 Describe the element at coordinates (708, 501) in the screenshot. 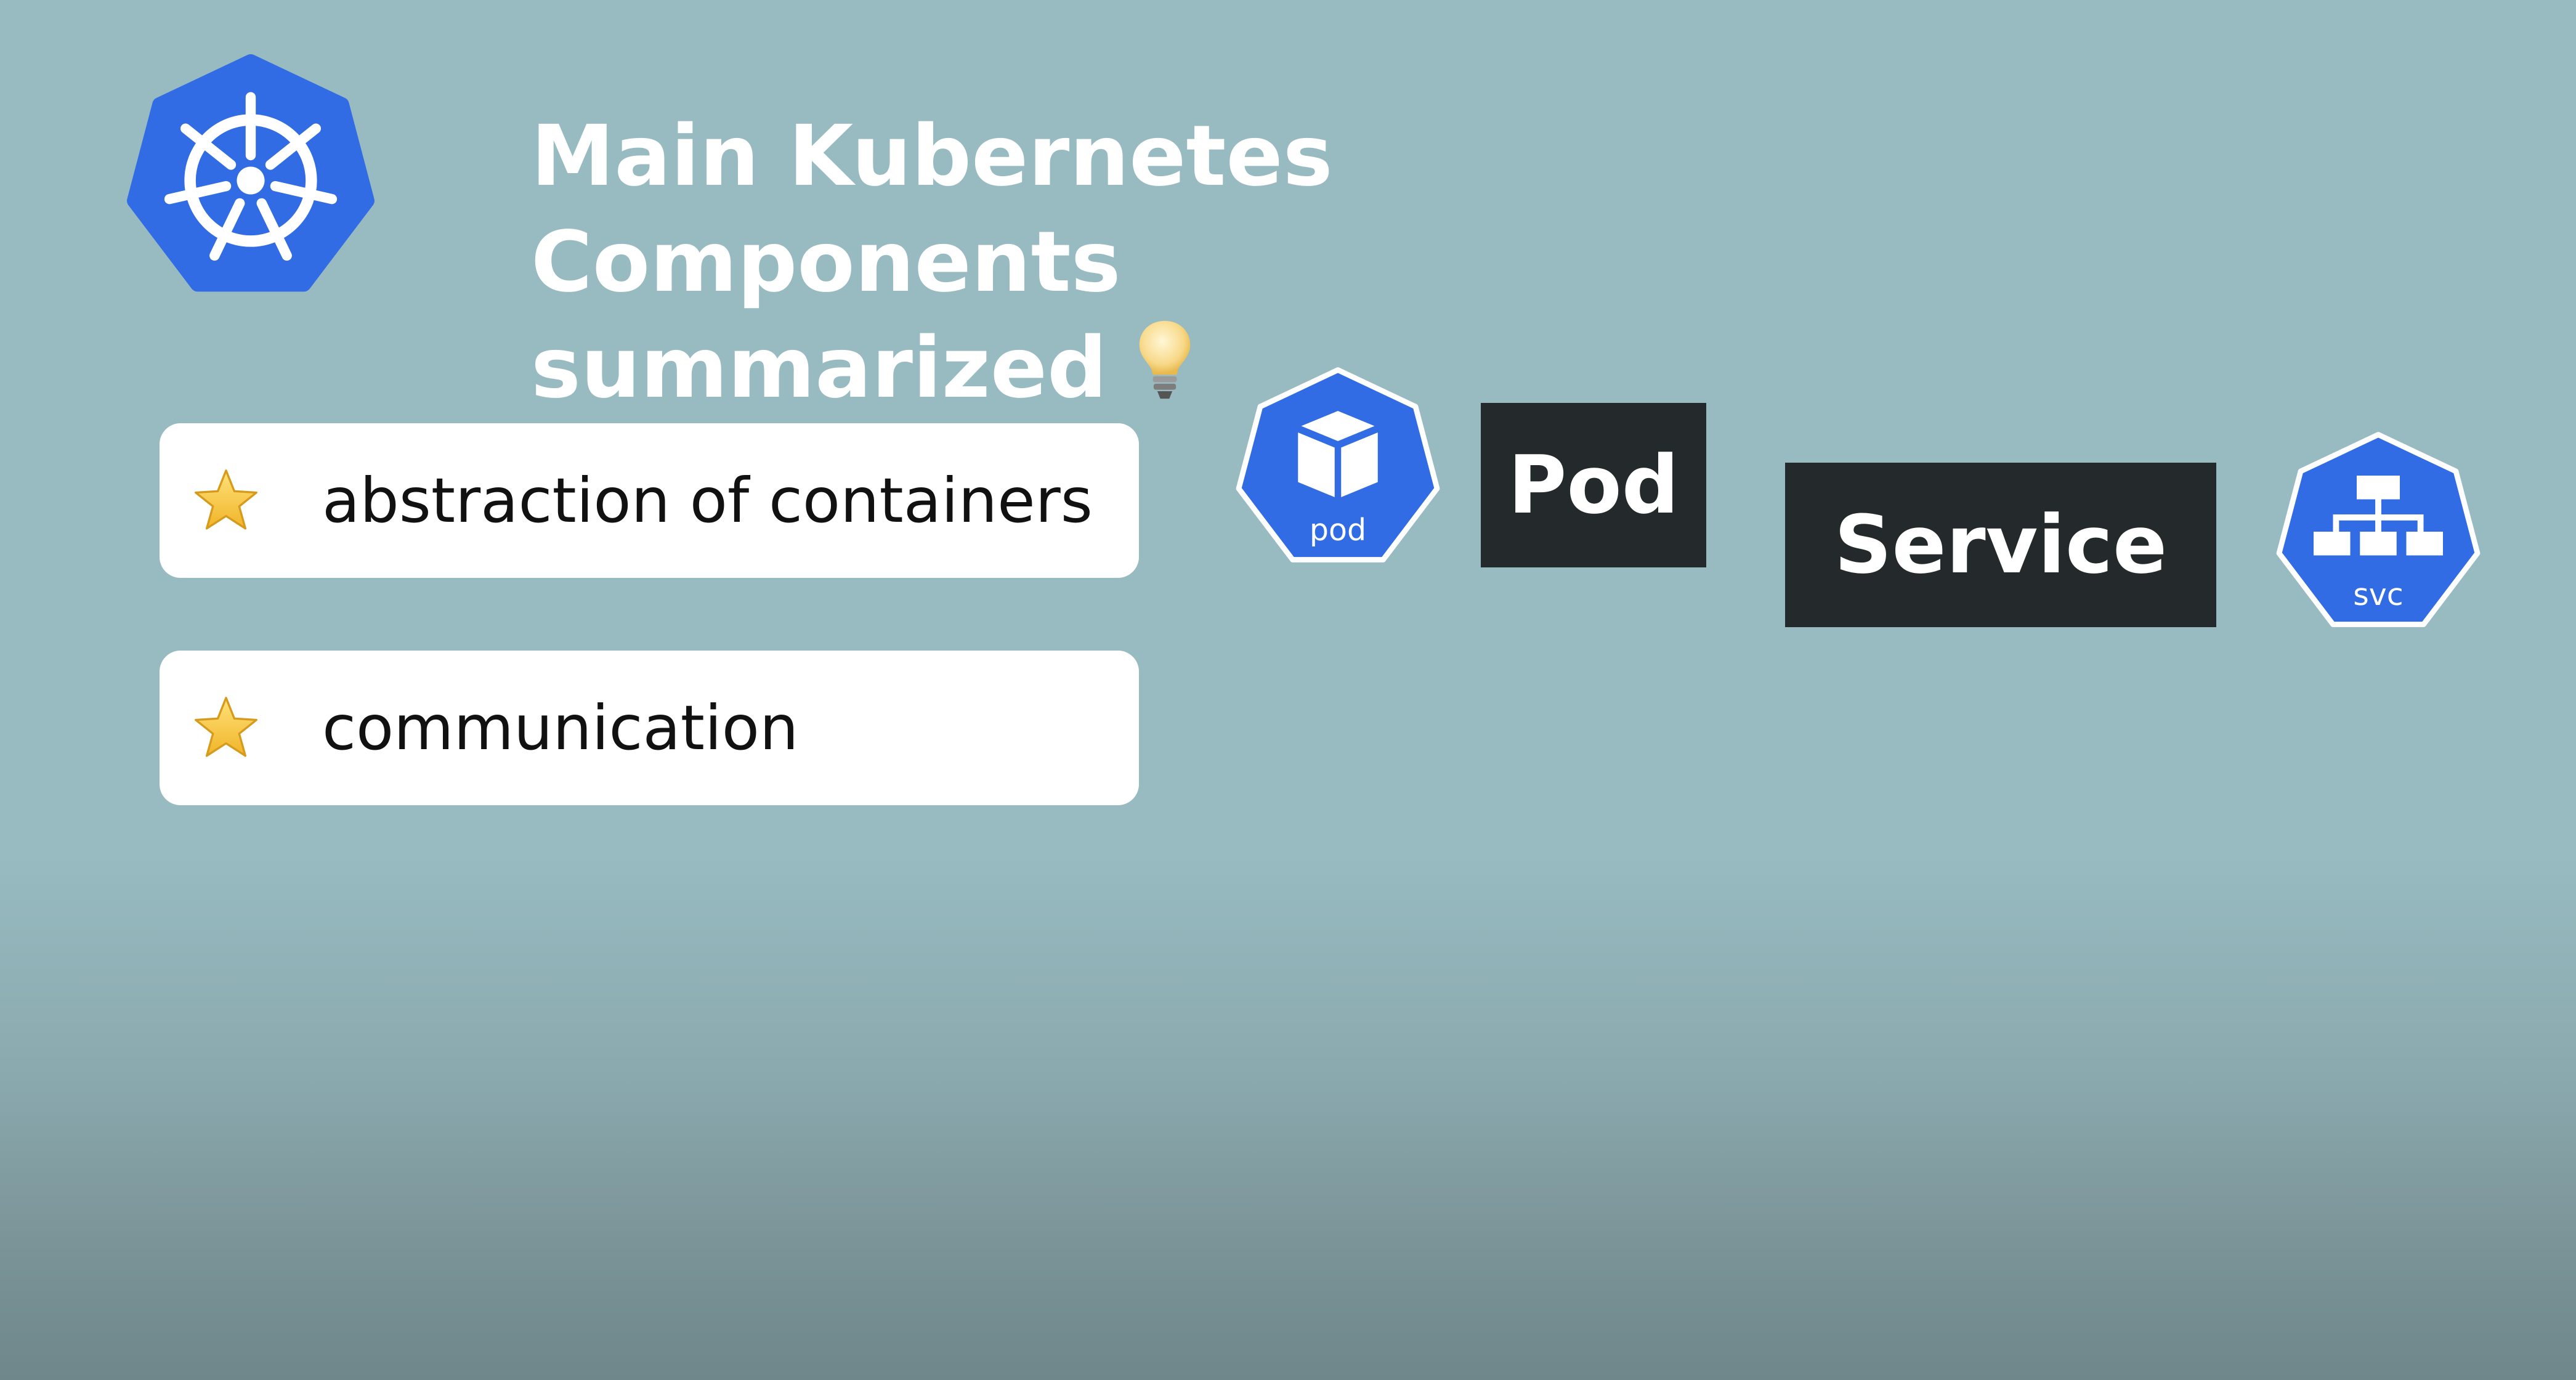

I see `card-text: abstraction of containers` at that location.